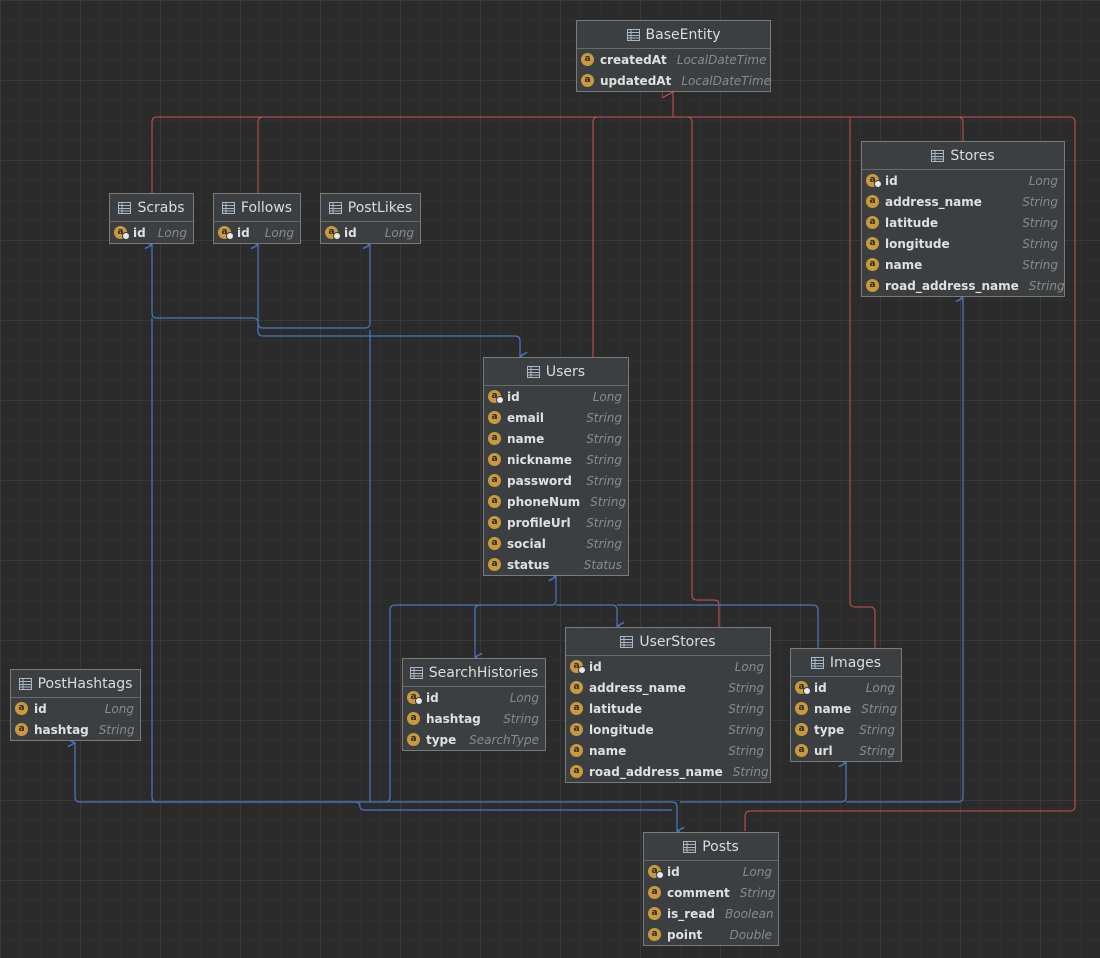  Describe the element at coordinates (933, 201) in the screenshot. I see `field-name: address_name` at that location.